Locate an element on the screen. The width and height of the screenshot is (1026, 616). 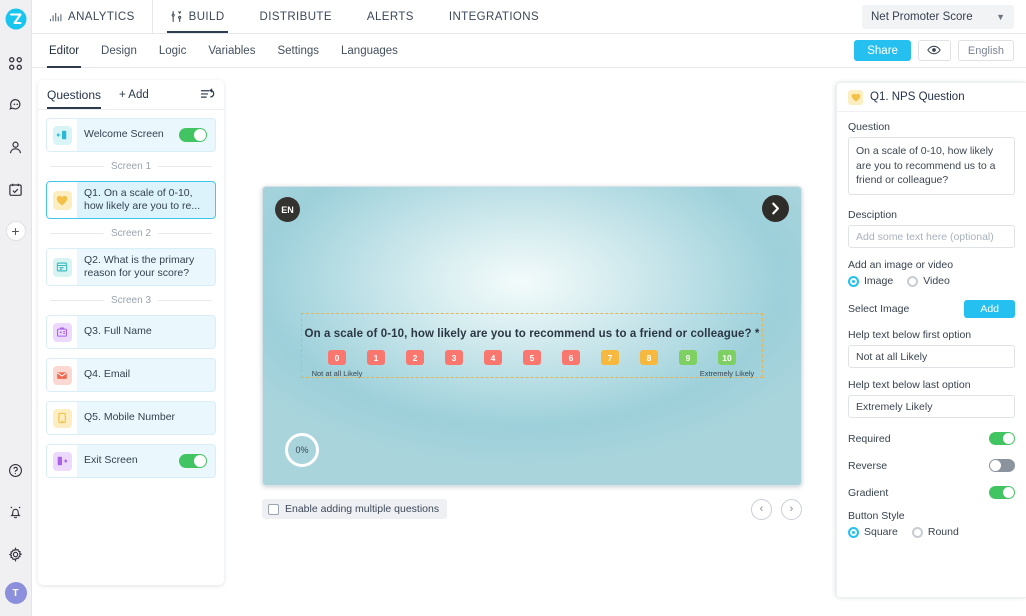
list-item-q4: Q4. Email is located at coordinates (131, 375).